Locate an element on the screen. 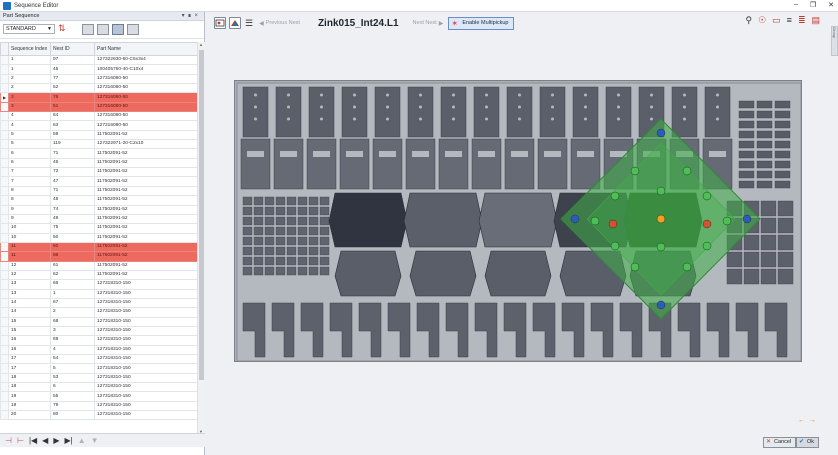 This screenshot has width=838, height=455. first-icon: |◀ is located at coordinates (33, 440).